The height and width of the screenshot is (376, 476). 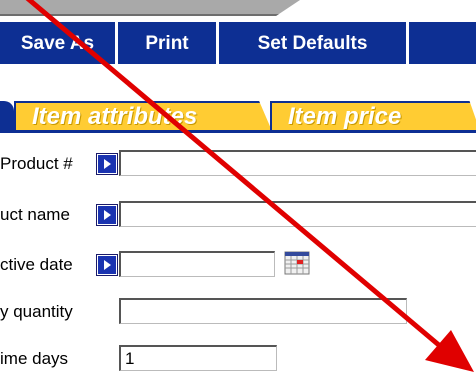 What do you see at coordinates (345, 116) in the screenshot?
I see `tab-item-price-label: Item price` at bounding box center [345, 116].